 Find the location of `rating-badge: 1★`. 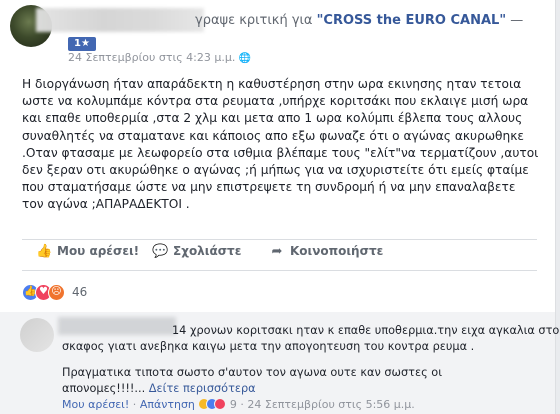

rating-badge: 1★ is located at coordinates (82, 44).